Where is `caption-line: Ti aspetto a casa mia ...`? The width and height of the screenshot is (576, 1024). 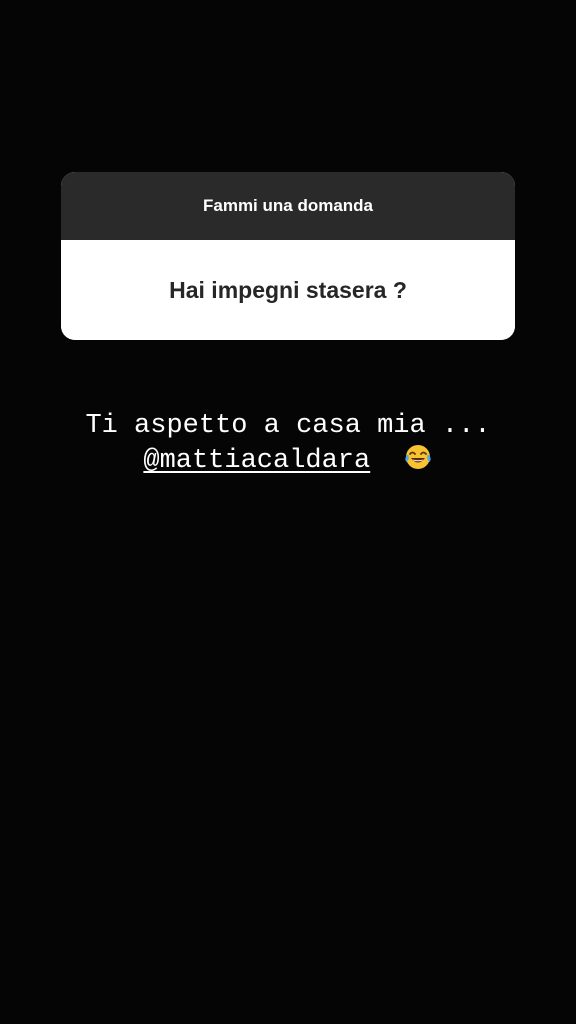 caption-line: Ti aspetto a casa mia ... is located at coordinates (288, 426).